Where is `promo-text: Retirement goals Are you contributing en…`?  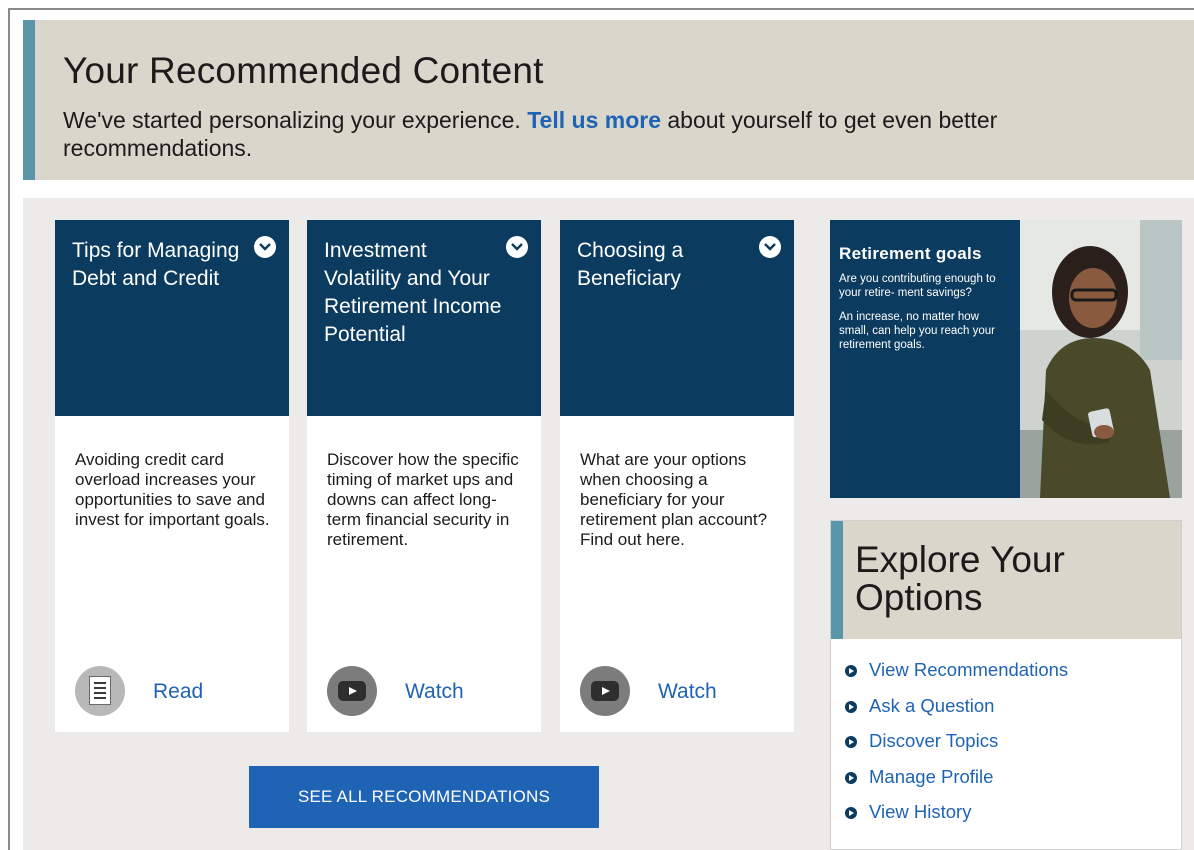 promo-text: Retirement goals Are you contributing en… is located at coordinates (924, 303).